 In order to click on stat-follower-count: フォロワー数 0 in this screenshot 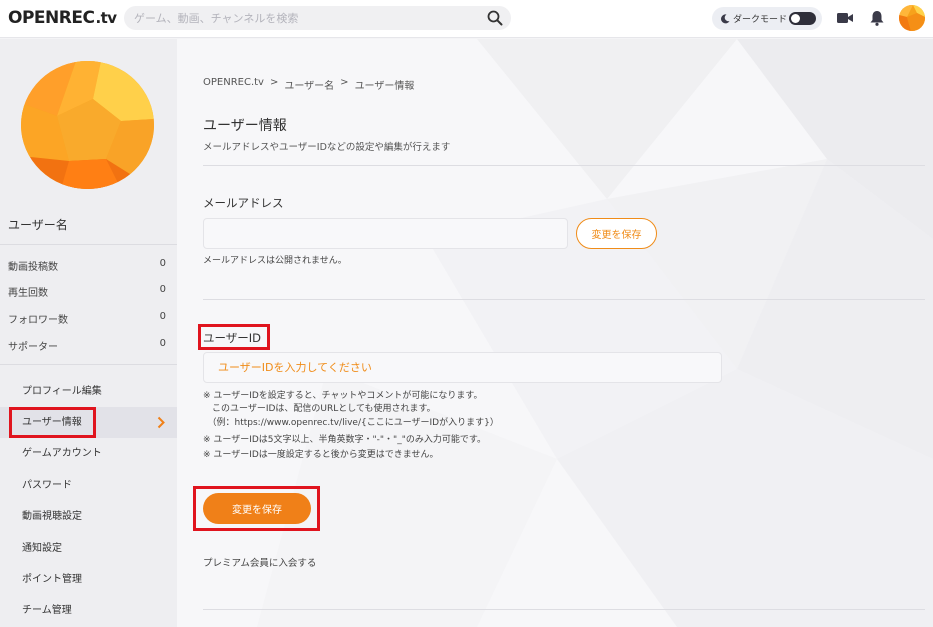, I will do `click(87, 319)`.